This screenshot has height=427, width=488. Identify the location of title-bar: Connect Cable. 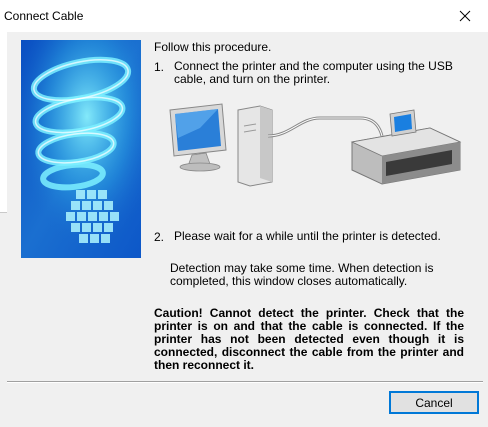
(244, 16).